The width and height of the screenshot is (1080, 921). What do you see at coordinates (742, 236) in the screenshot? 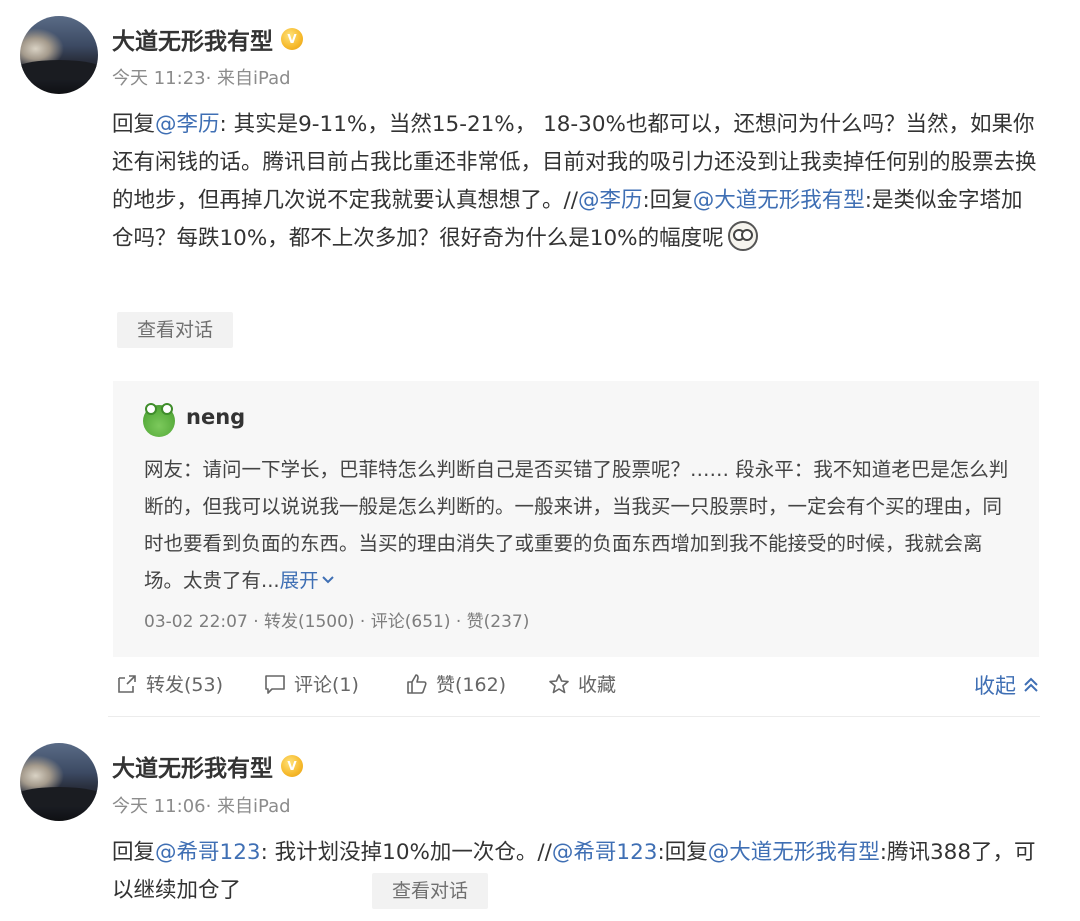
I see `thinking-emoji-icon` at bounding box center [742, 236].